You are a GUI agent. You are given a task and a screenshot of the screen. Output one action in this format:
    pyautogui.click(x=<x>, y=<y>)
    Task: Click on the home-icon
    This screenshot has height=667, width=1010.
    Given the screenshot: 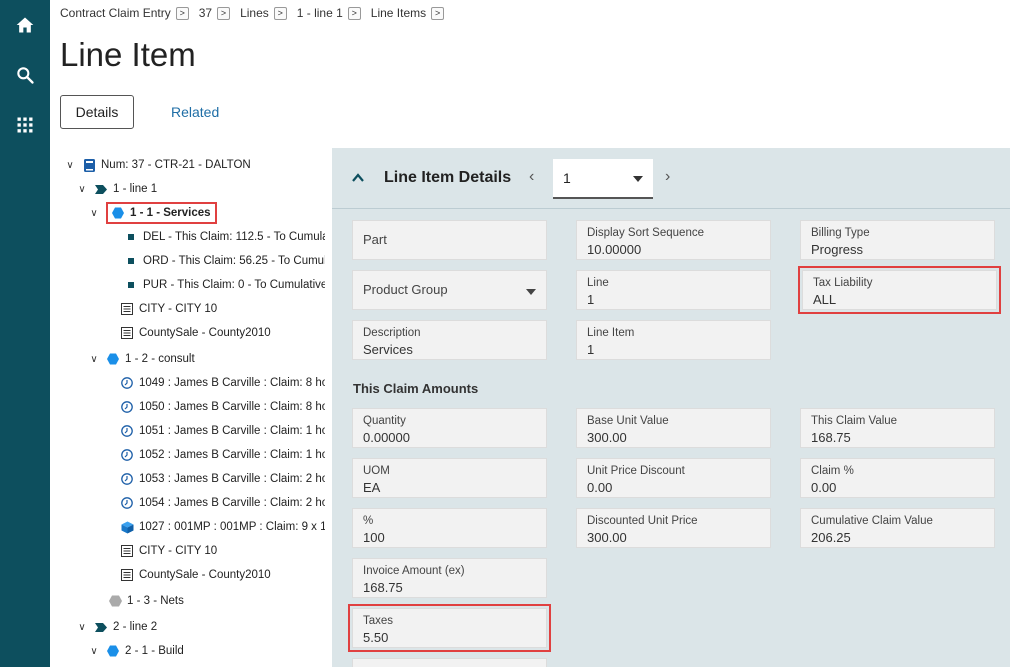 What is the action you would take?
    pyautogui.click(x=25, y=25)
    